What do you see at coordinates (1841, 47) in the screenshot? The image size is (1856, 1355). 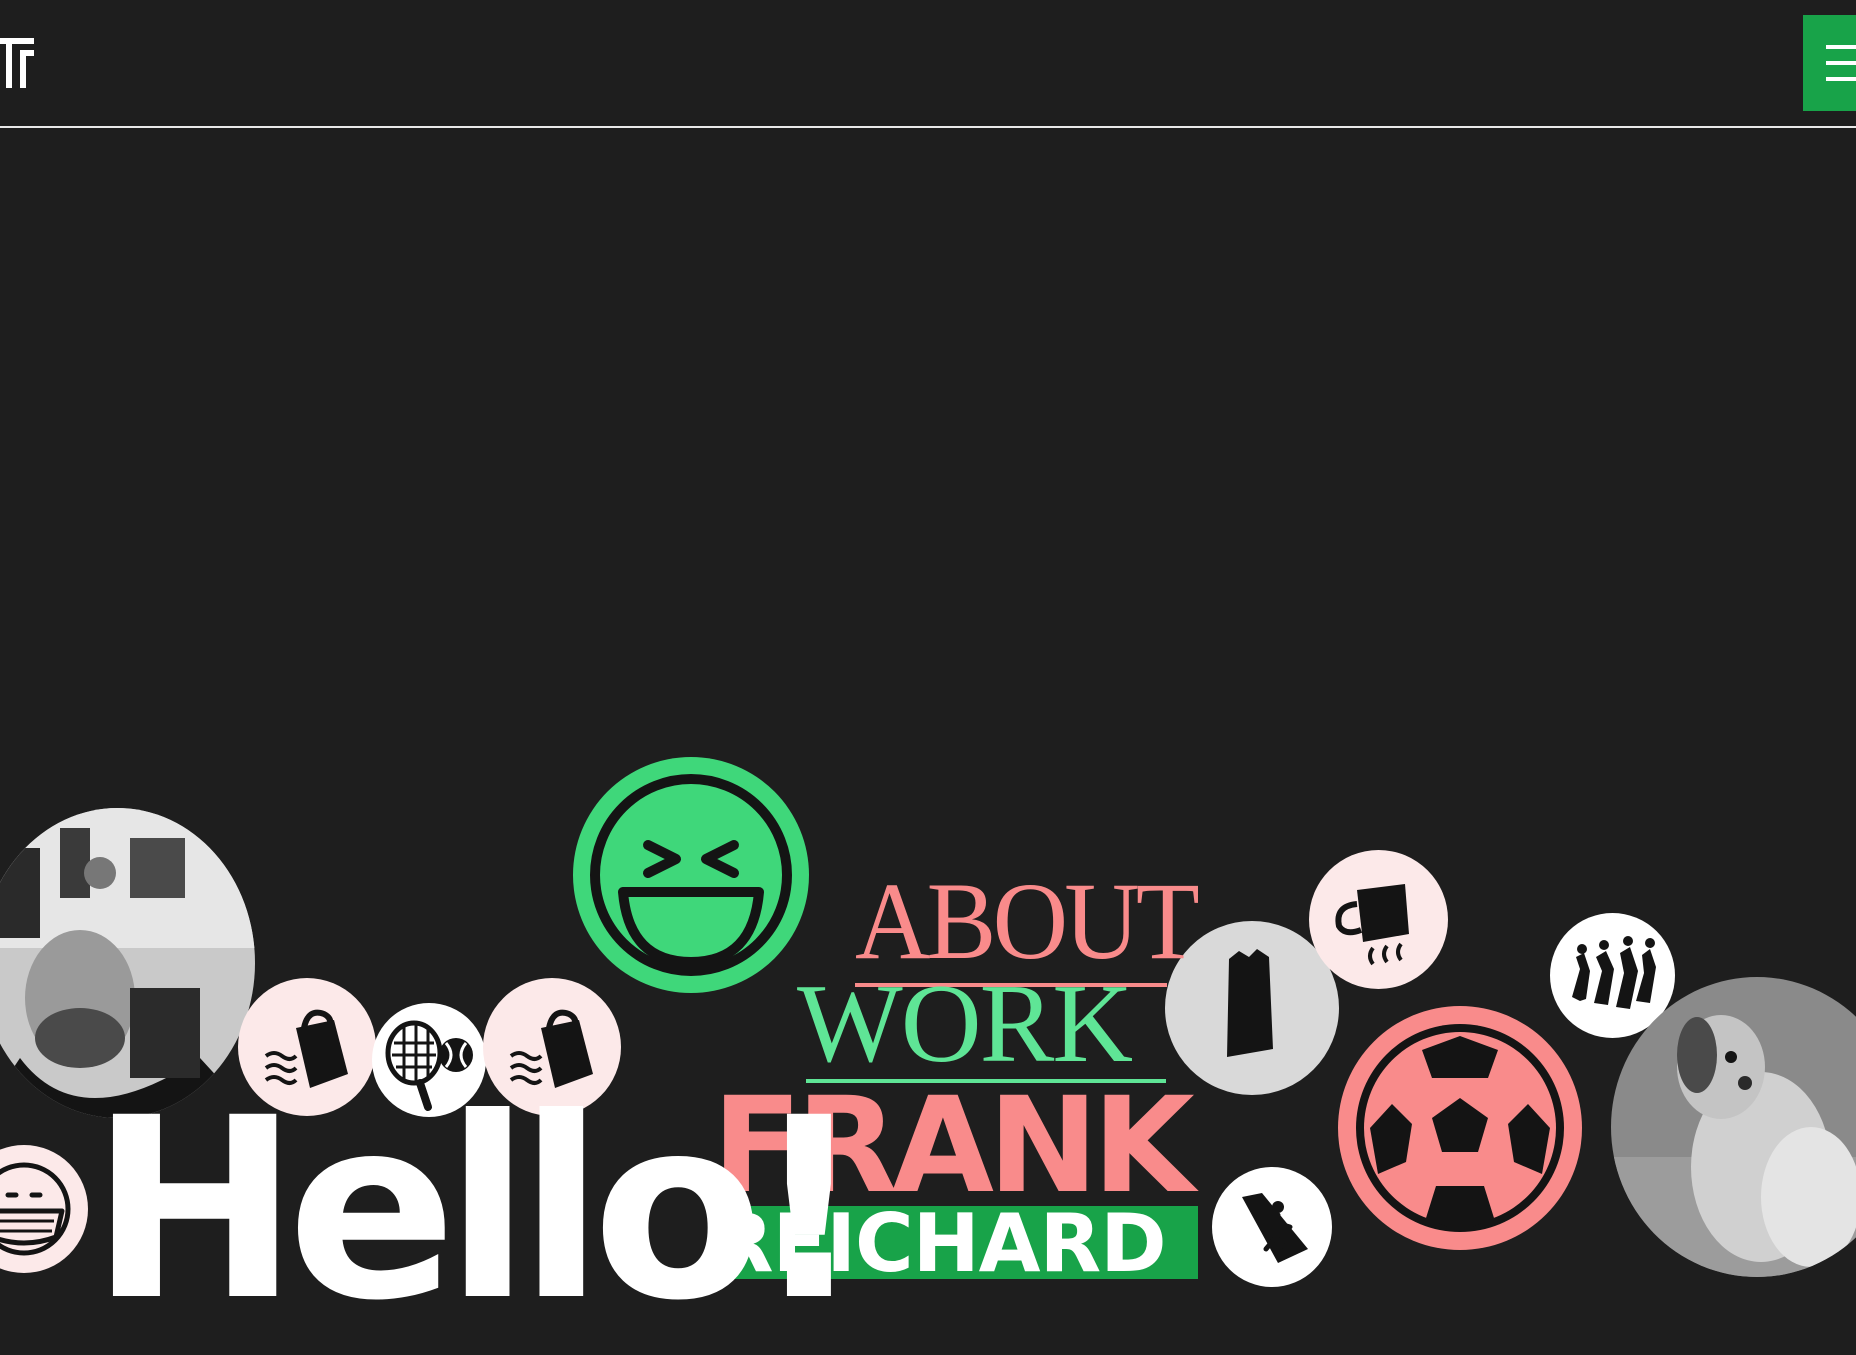 I see `hamburger-menu-icon` at bounding box center [1841, 47].